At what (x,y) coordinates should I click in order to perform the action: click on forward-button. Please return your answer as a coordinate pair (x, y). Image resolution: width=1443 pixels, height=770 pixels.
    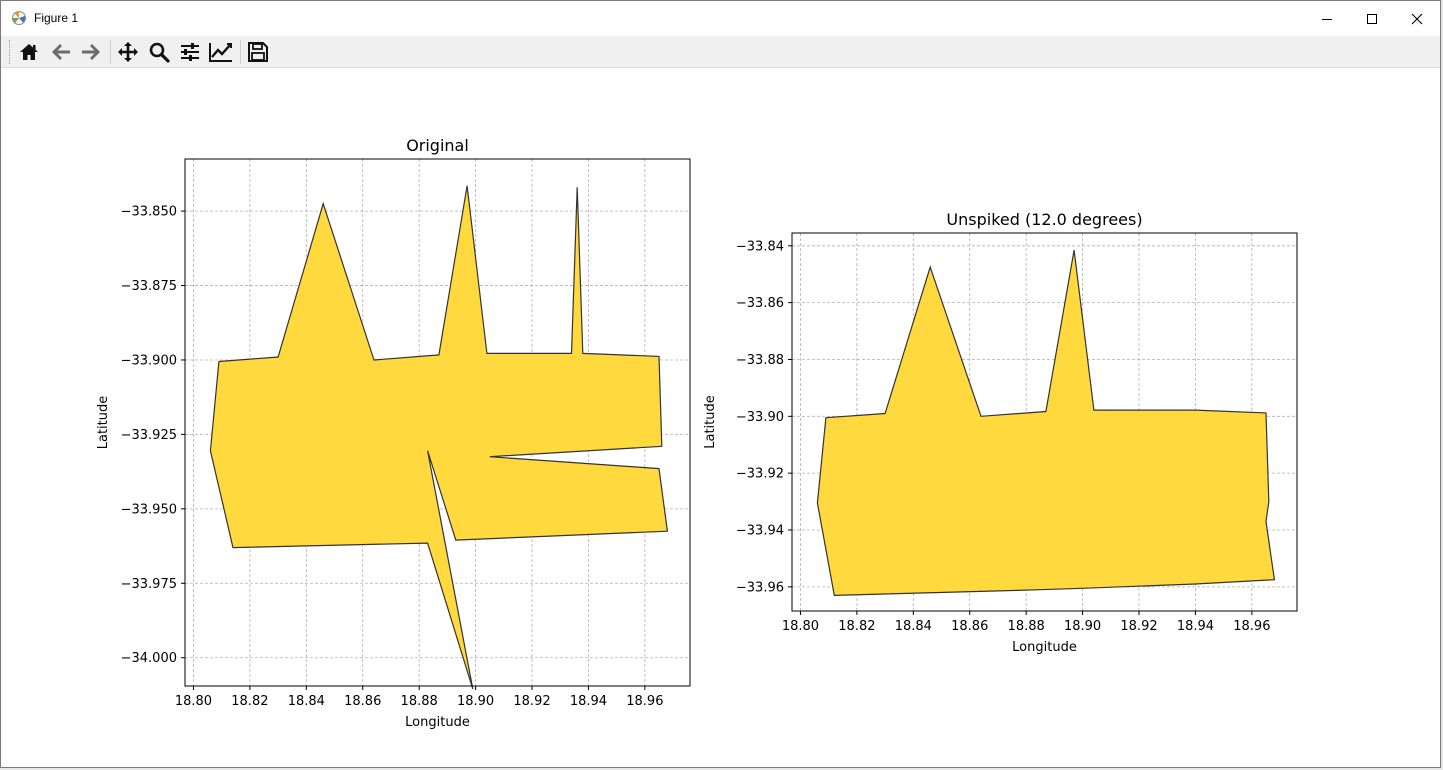
    Looking at the image, I should click on (91, 52).